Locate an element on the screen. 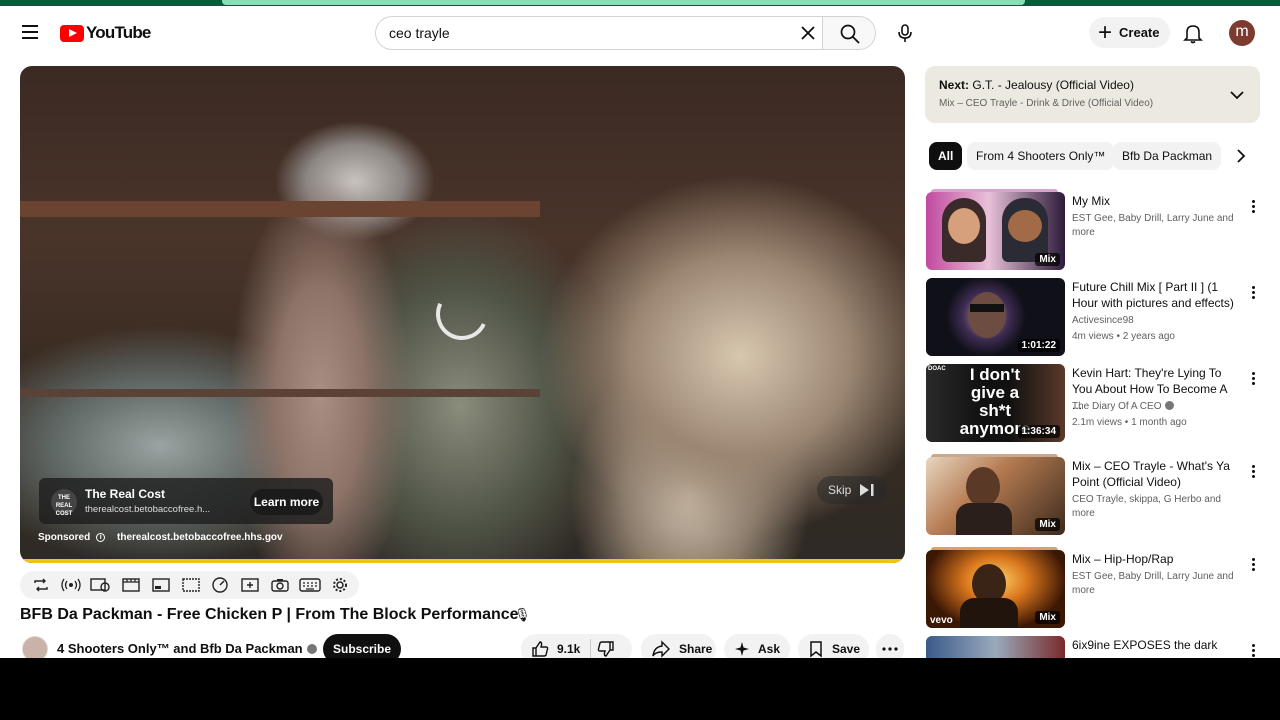 The image size is (1280, 720). skip-next-icon is located at coordinates (867, 490).